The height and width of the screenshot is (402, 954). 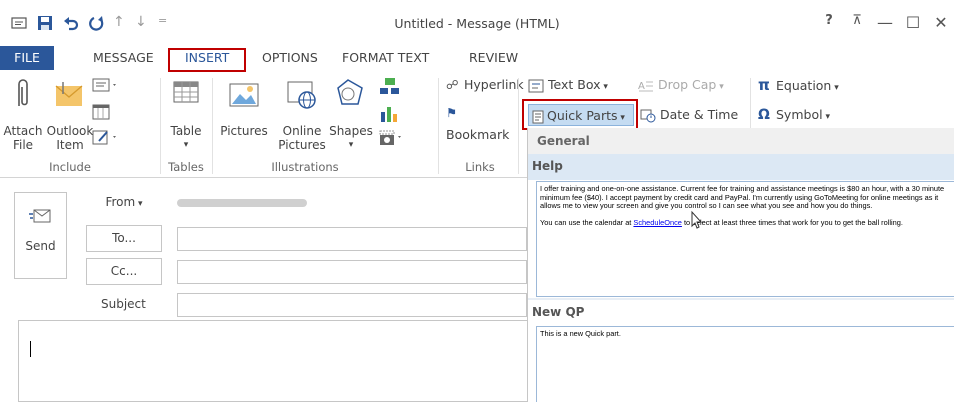 I want to click on signature-icon, so click(x=104, y=137).